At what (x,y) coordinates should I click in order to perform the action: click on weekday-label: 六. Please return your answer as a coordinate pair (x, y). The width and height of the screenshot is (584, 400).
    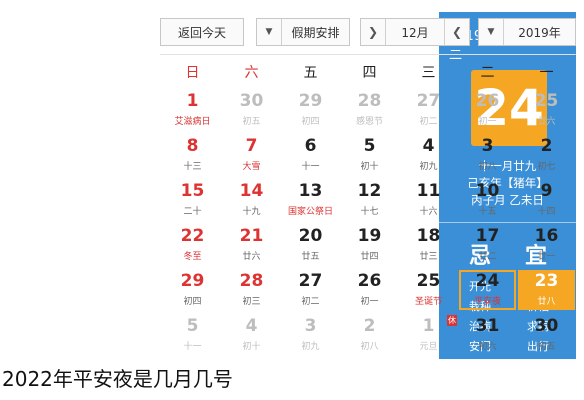
    Looking at the image, I should click on (251, 73).